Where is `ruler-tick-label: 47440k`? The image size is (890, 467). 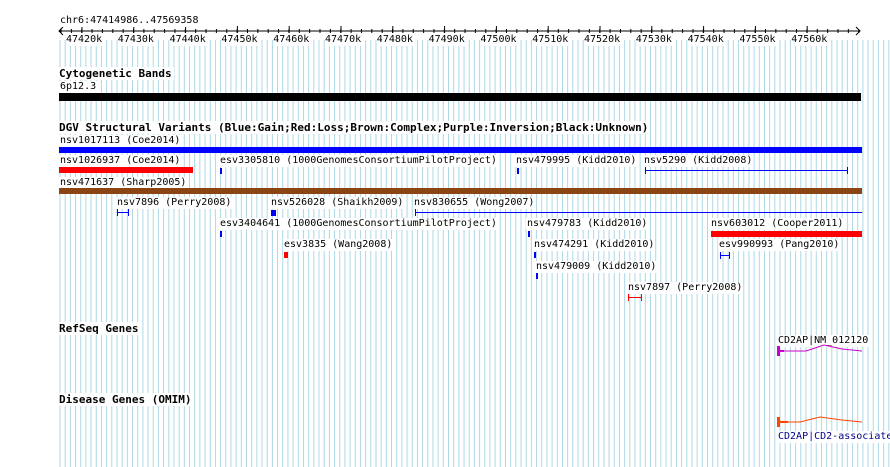
ruler-tick-label: 47440k is located at coordinates (187, 40).